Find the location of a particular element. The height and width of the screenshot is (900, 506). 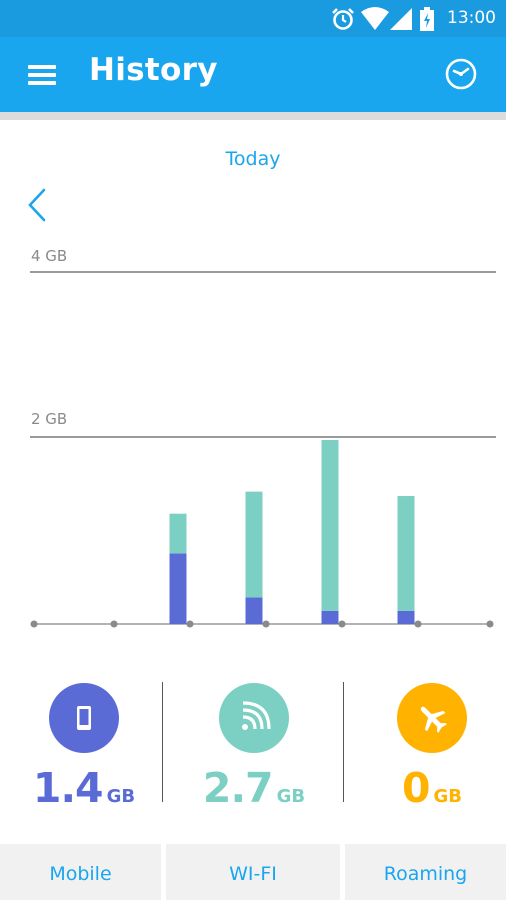

stat-roaming: 0 GB is located at coordinates (427, 742).